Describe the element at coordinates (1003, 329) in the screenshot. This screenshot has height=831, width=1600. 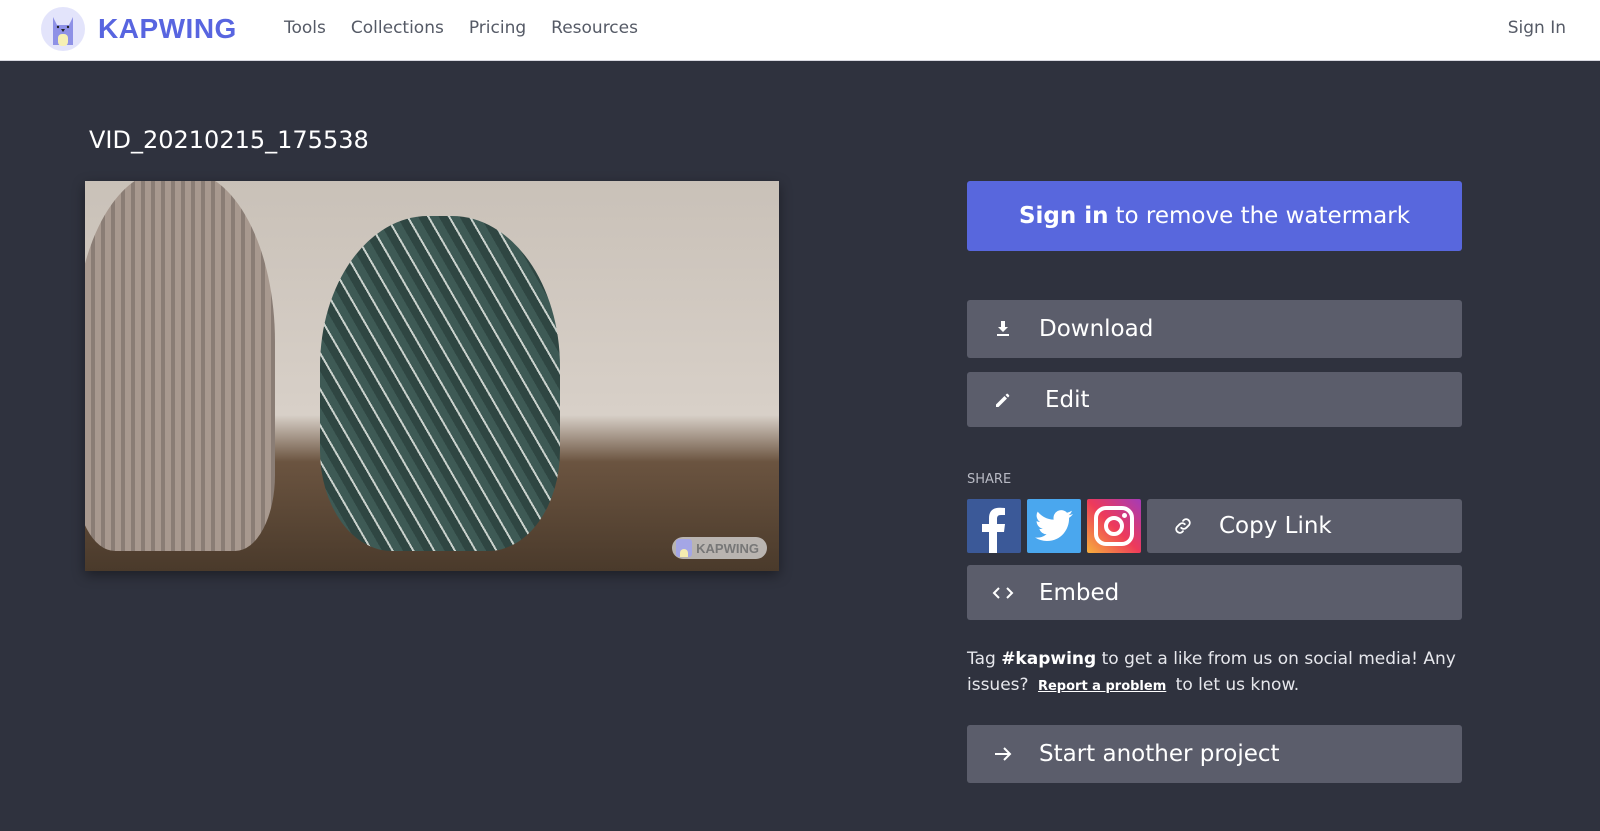
I see `download-icon` at that location.